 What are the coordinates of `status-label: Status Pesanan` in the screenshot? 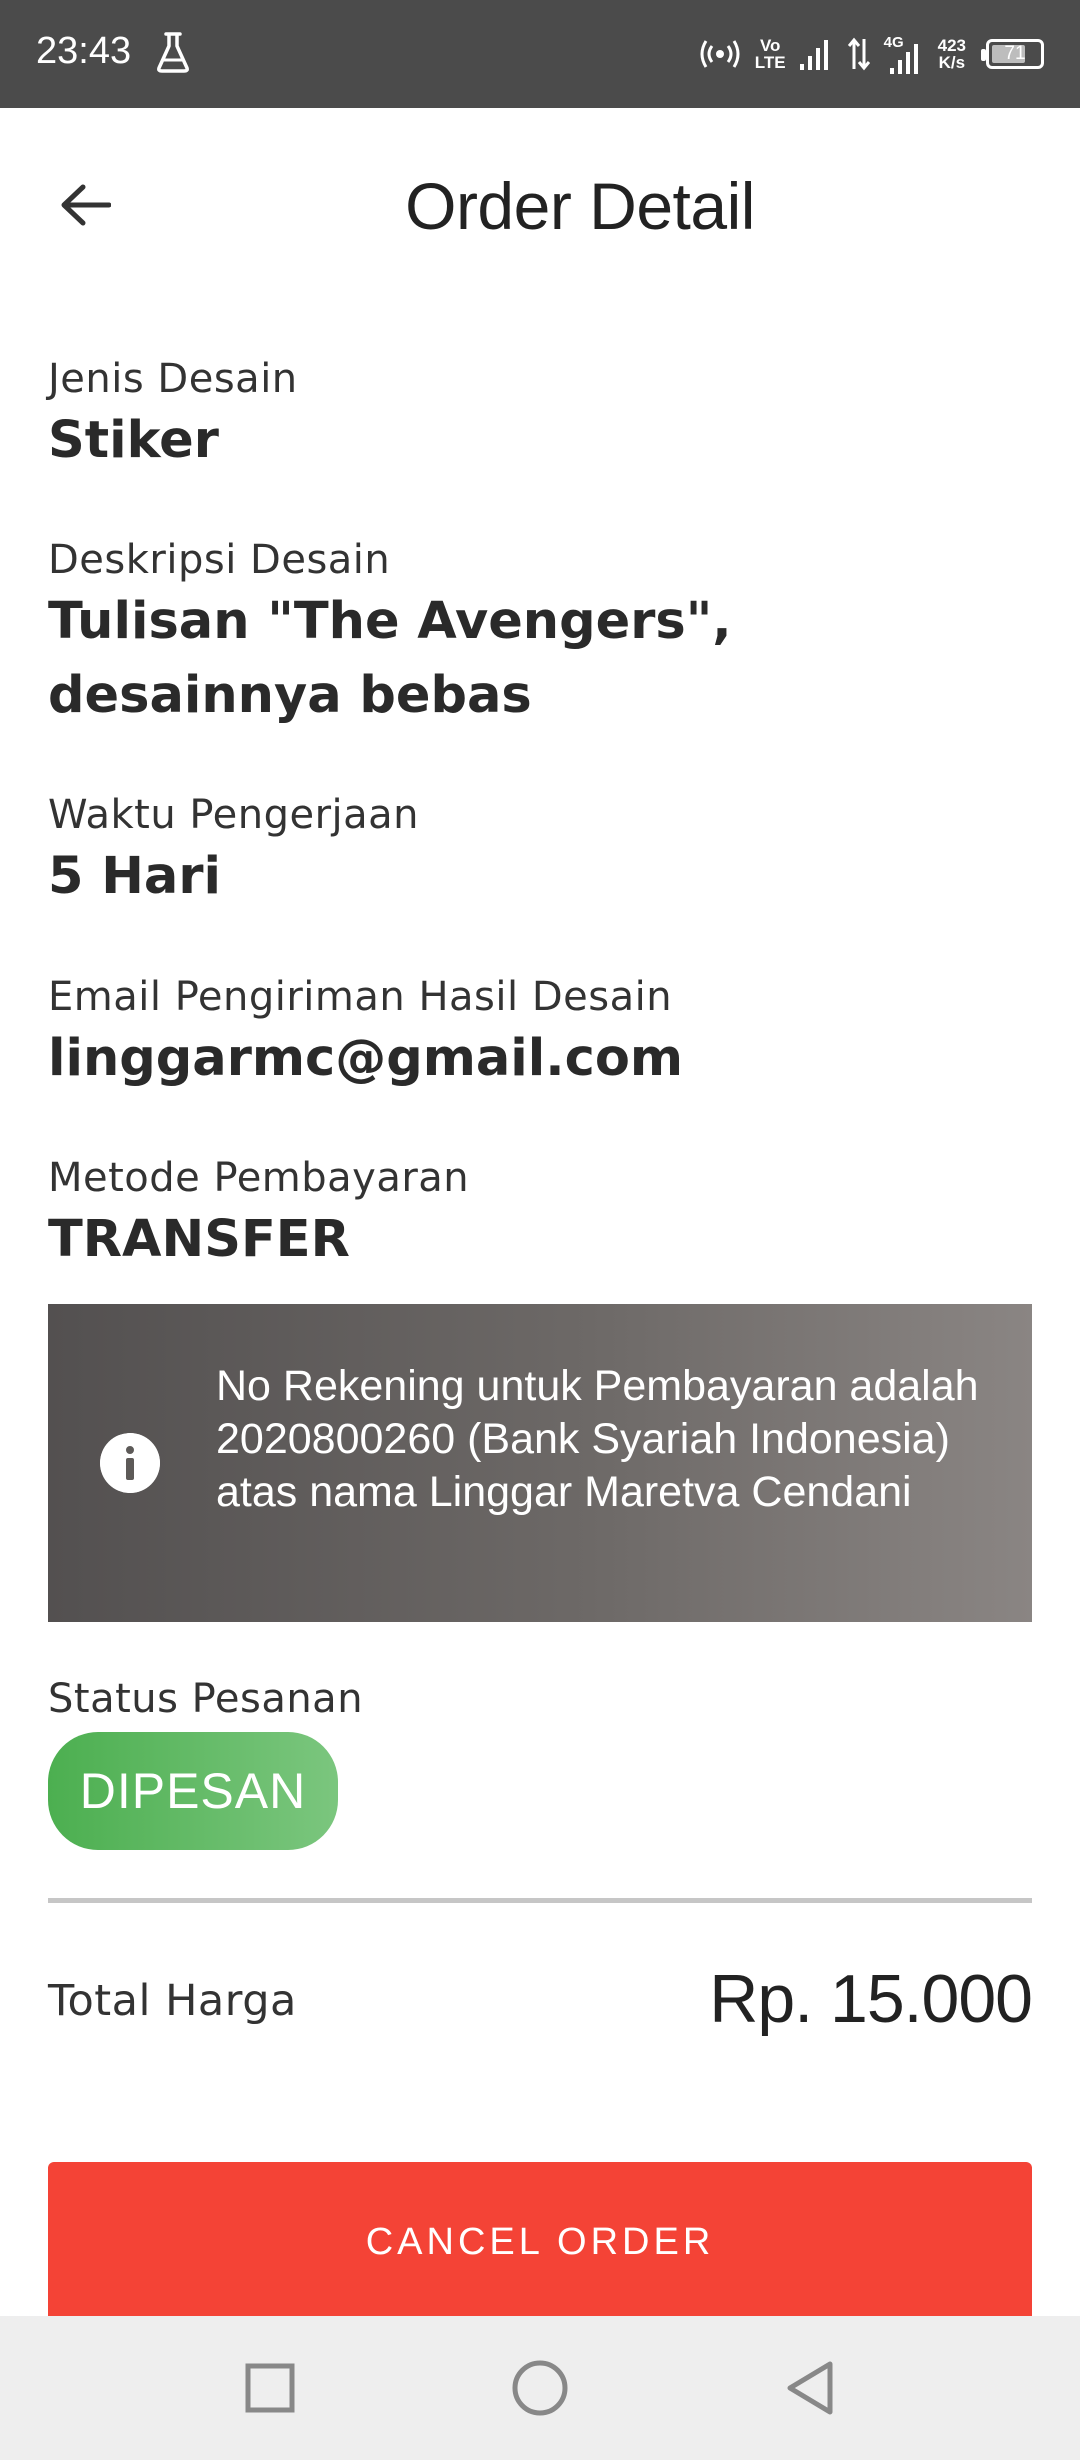 It's located at (206, 1699).